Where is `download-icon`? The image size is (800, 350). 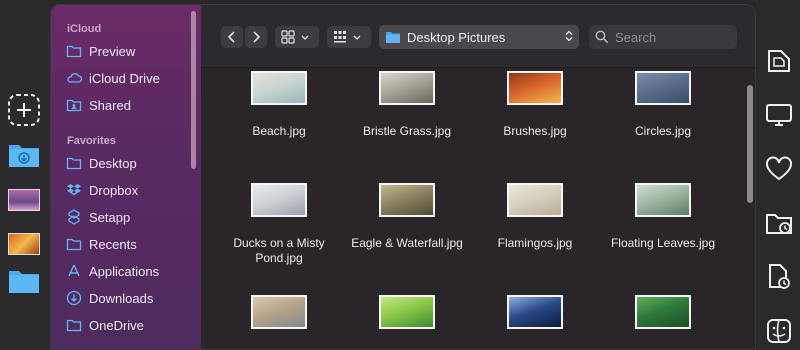
download-icon is located at coordinates (74, 298).